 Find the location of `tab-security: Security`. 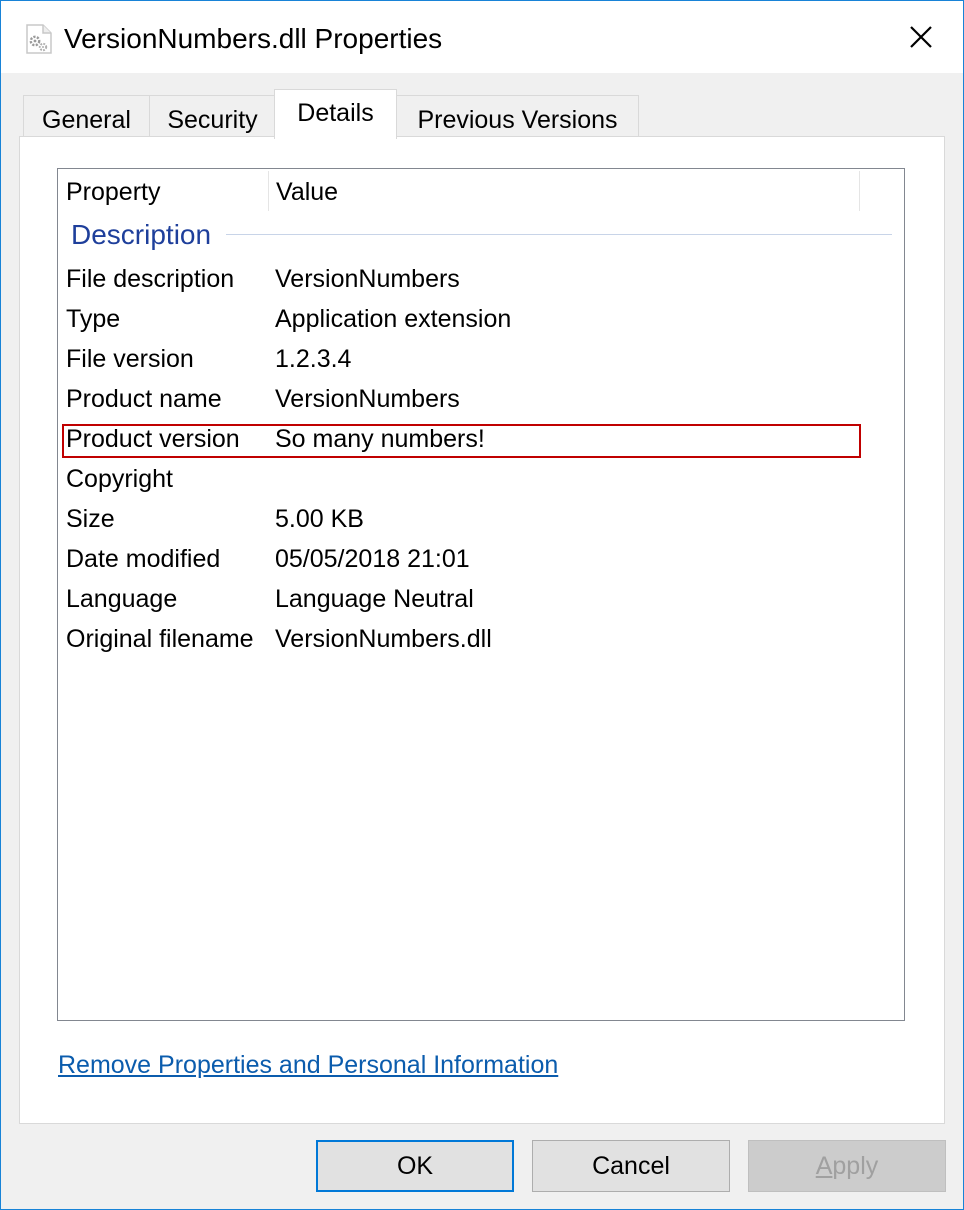

tab-security: Security is located at coordinates (212, 116).